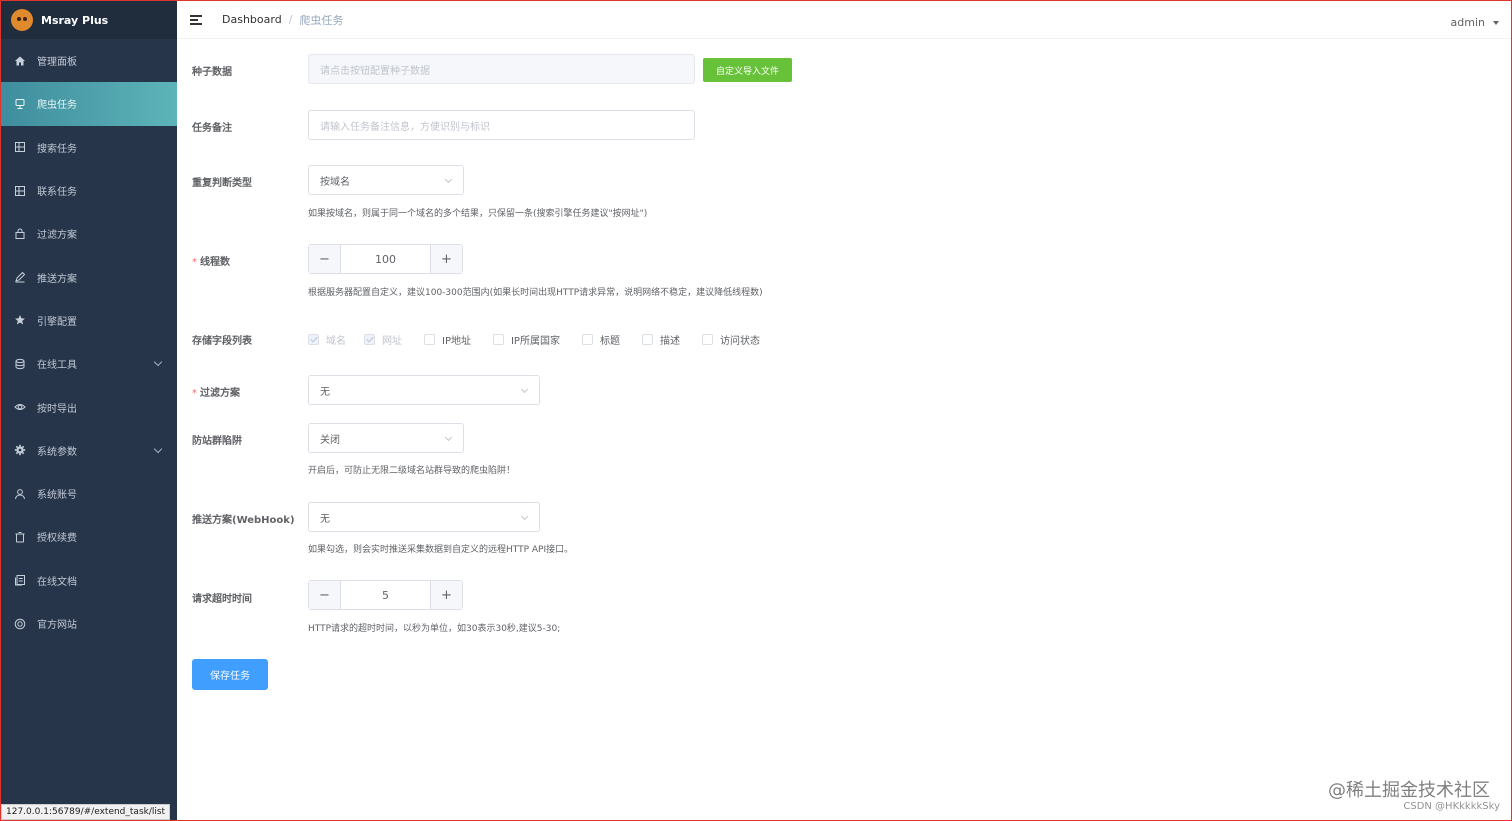 This screenshot has width=1512, height=821. Describe the element at coordinates (405, 127) in the screenshot. I see `task-note-placeholder: 请输入任务备注信息，方便识别与标识` at that location.